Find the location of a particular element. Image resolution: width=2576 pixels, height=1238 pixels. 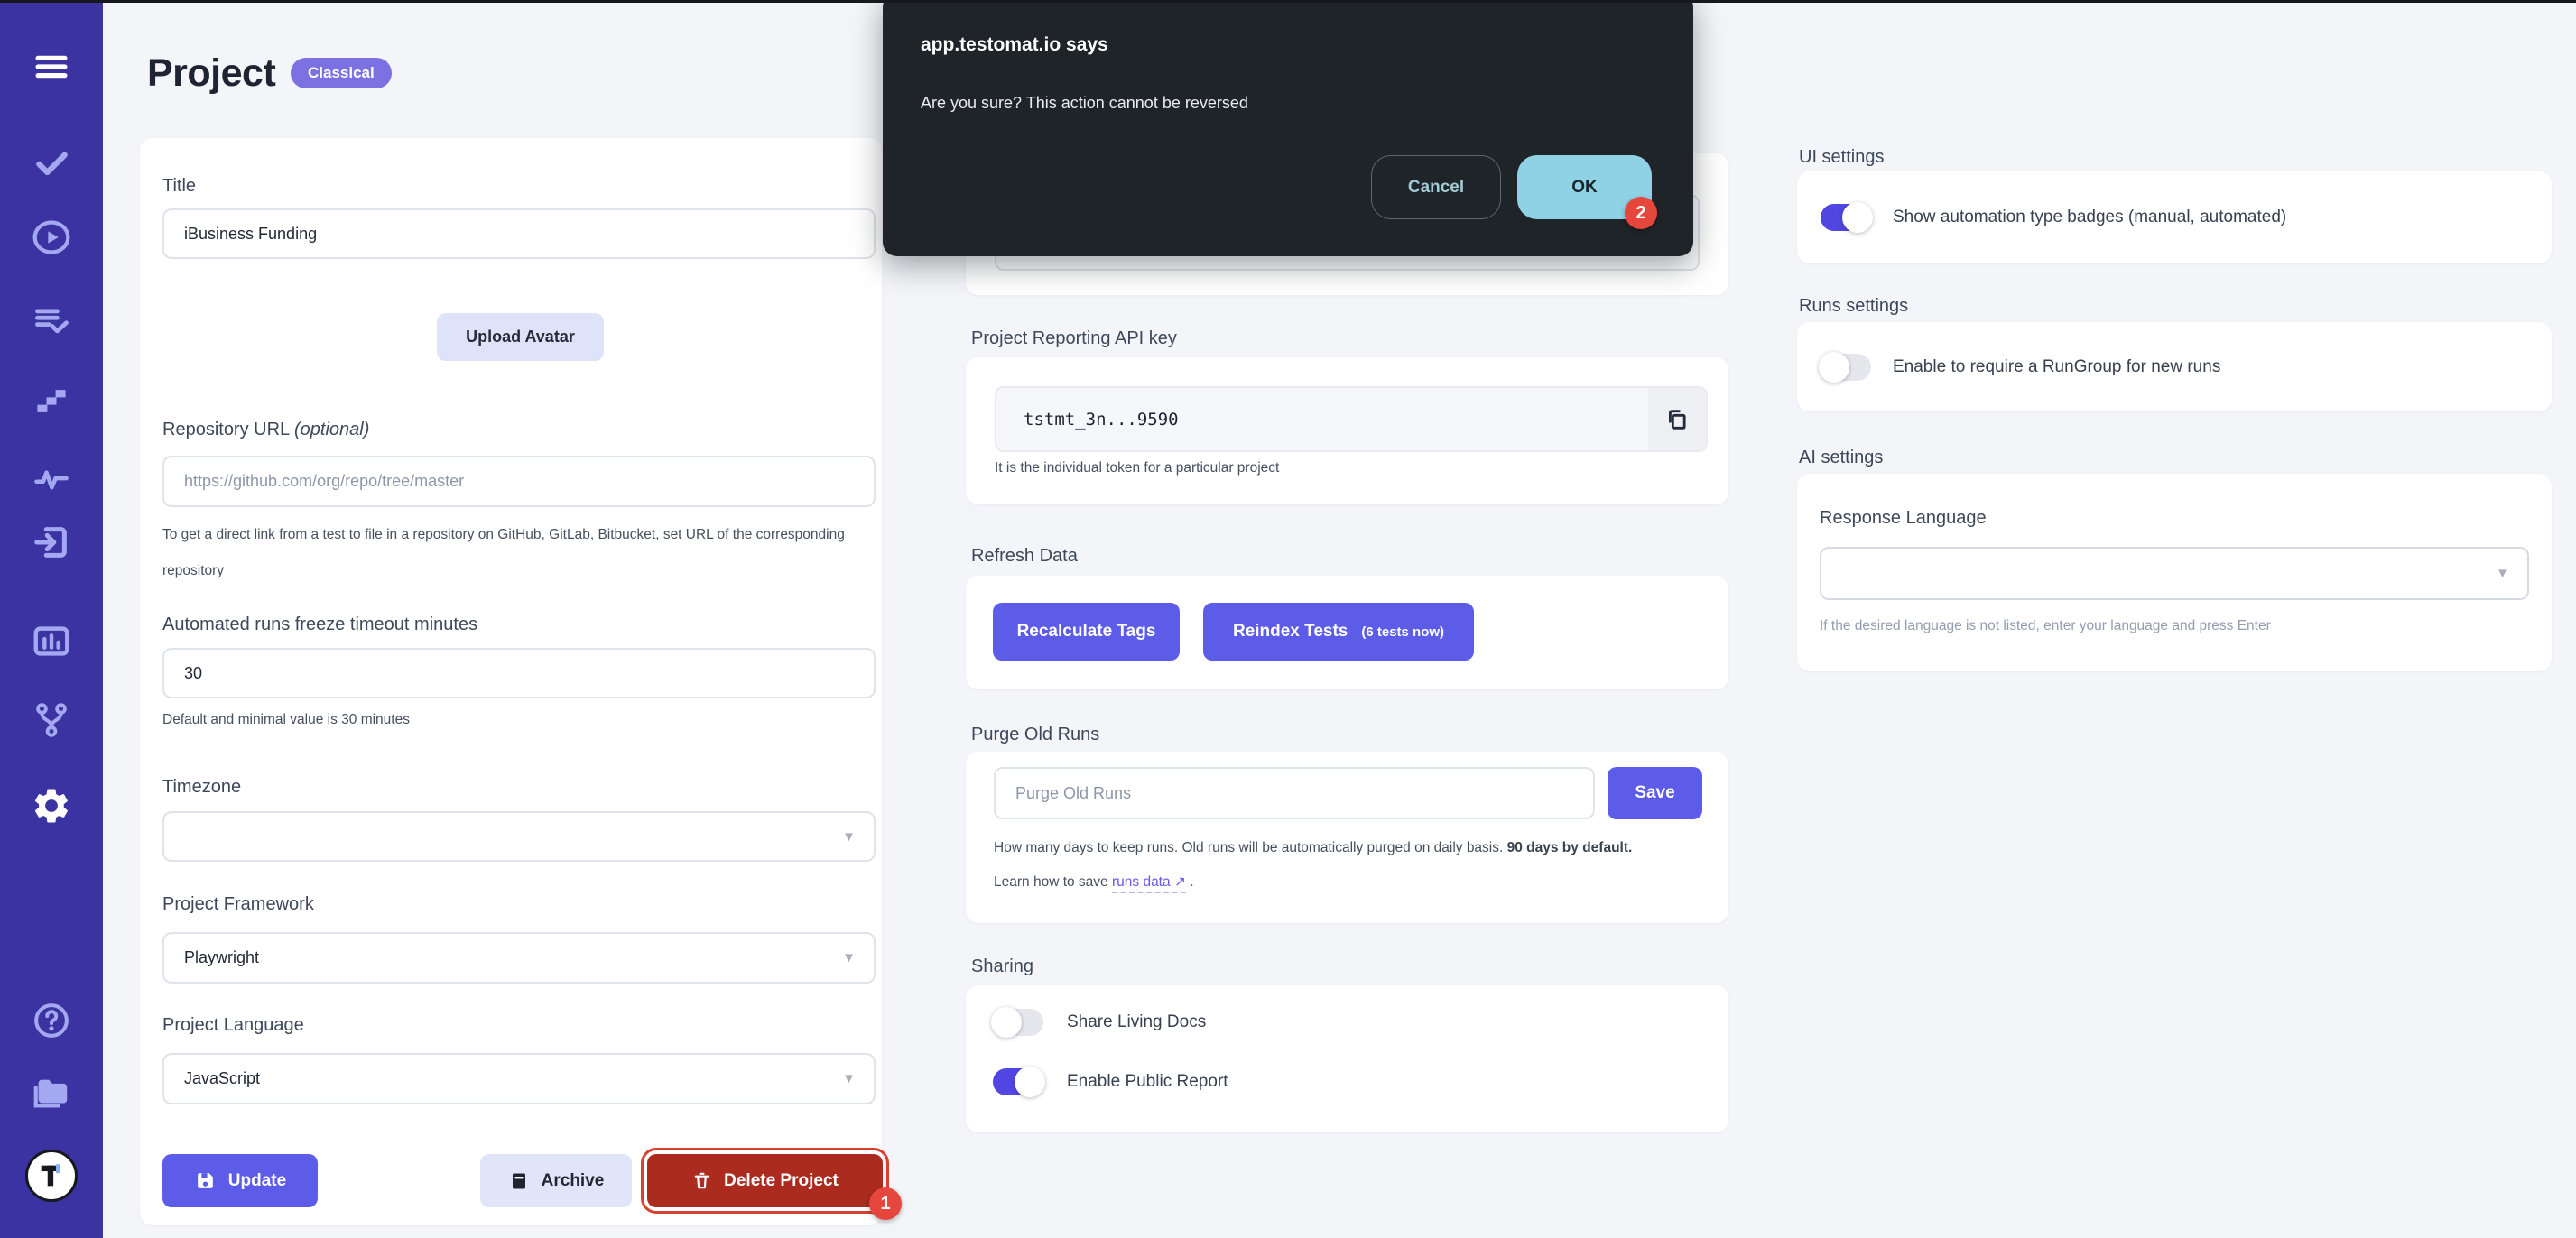

repository-url-input is located at coordinates (519, 482).